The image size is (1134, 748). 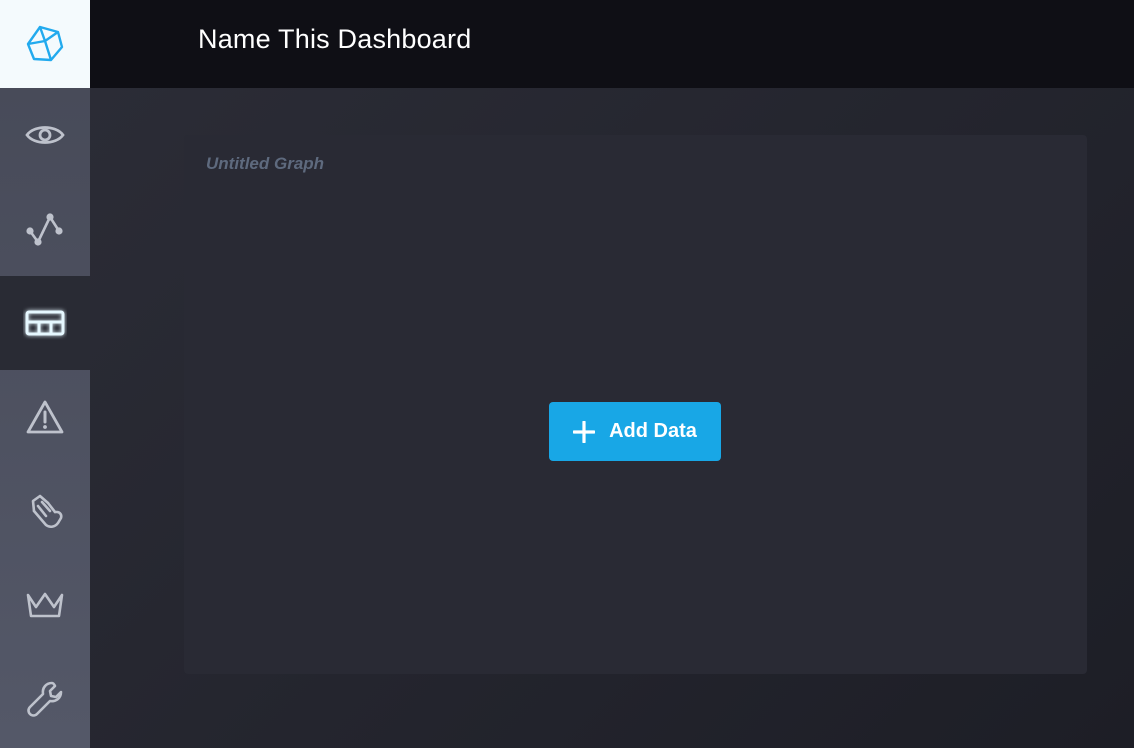 I want to click on dashboard-grid-icon, so click(x=45, y=323).